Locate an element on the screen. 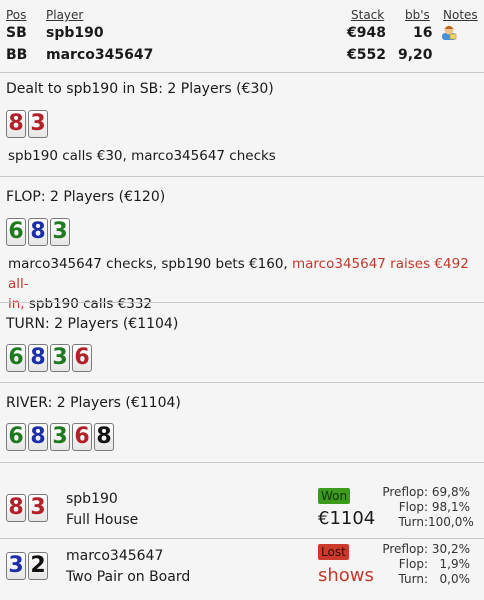 The width and height of the screenshot is (484, 600). won-amount: €1104 is located at coordinates (347, 518).